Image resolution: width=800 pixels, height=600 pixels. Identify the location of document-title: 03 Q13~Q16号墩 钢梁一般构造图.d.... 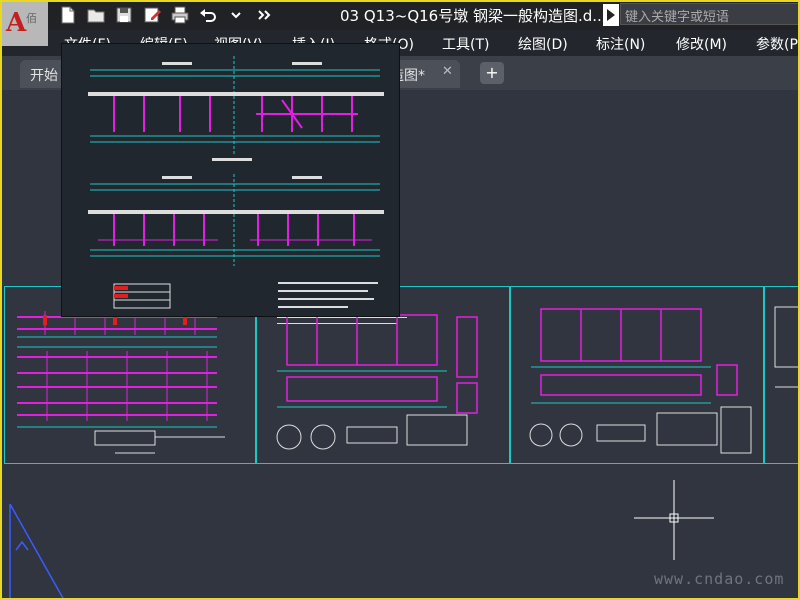
(473, 16).